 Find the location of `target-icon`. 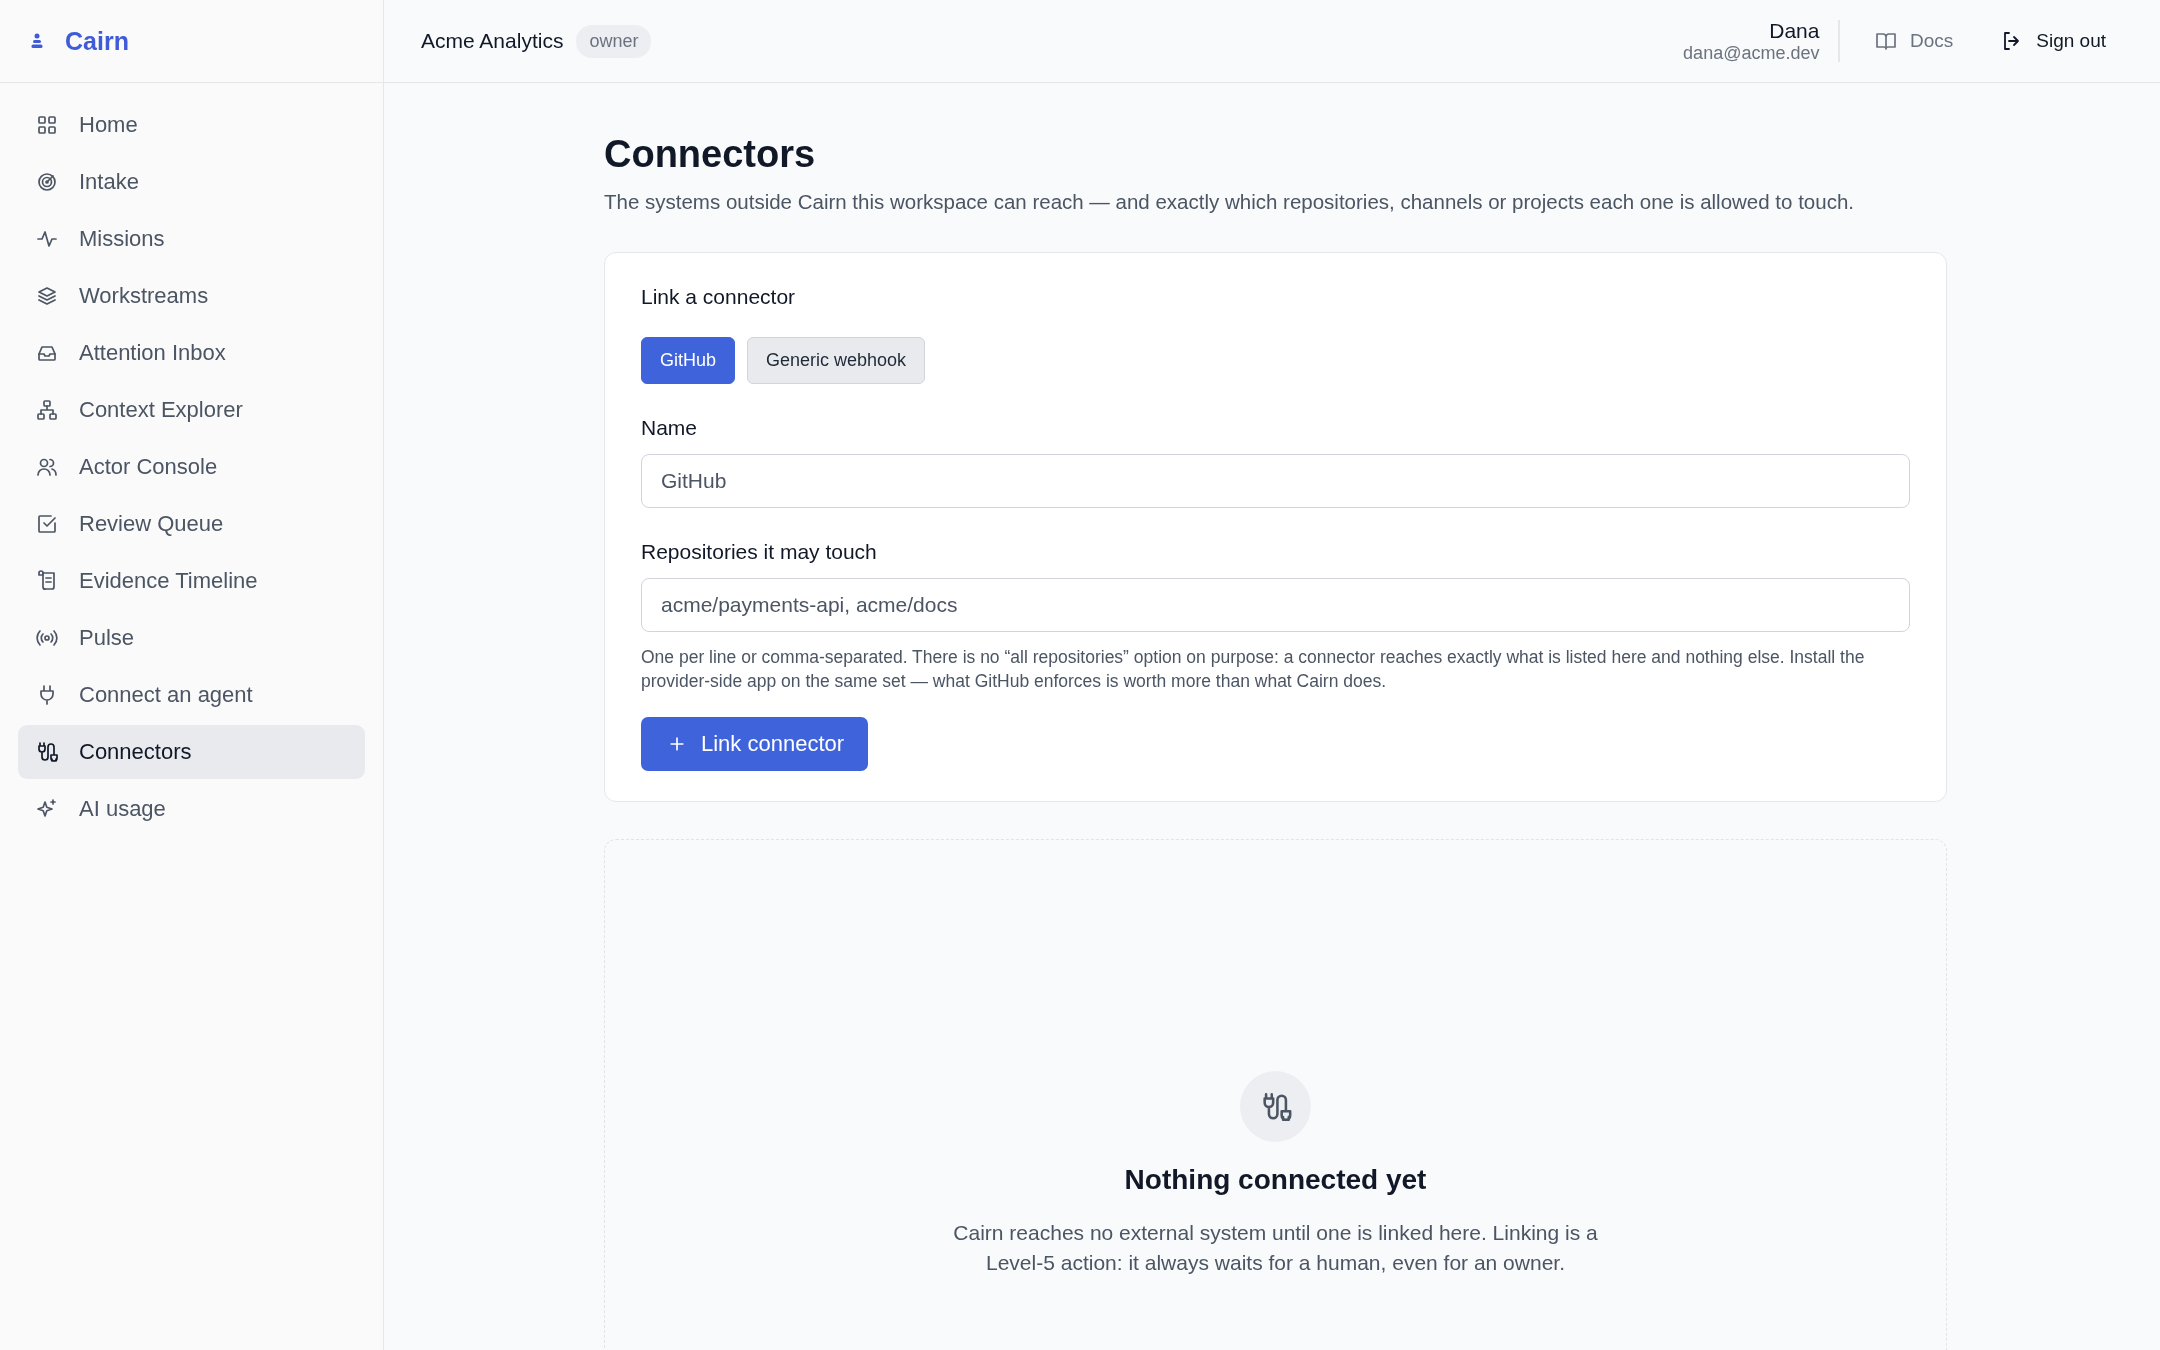

target-icon is located at coordinates (47, 182).